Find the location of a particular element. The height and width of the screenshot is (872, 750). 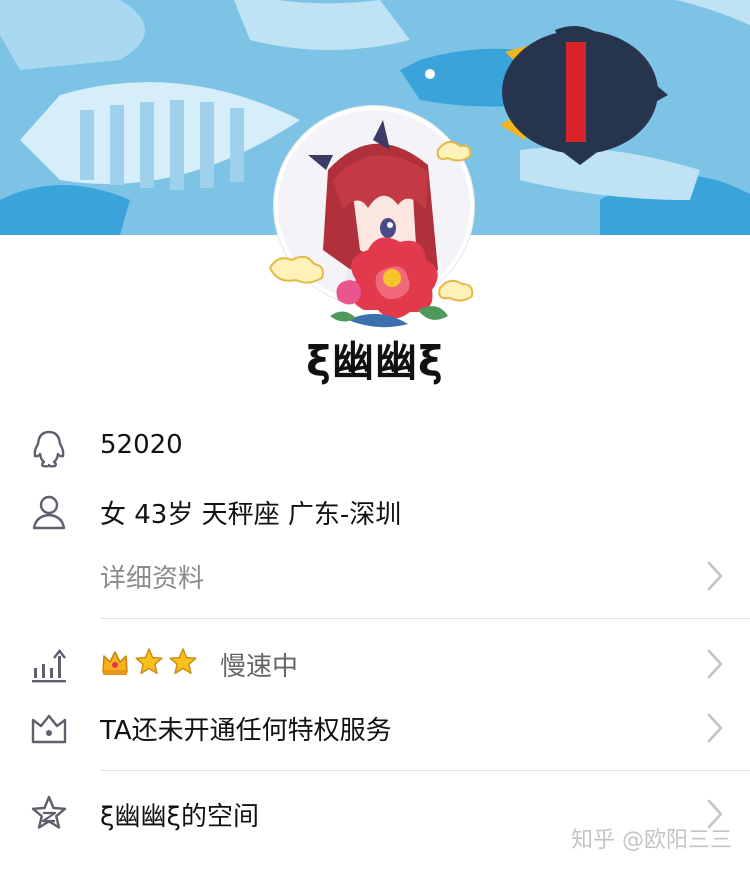

level-row: 慢速中 is located at coordinates (375, 664).